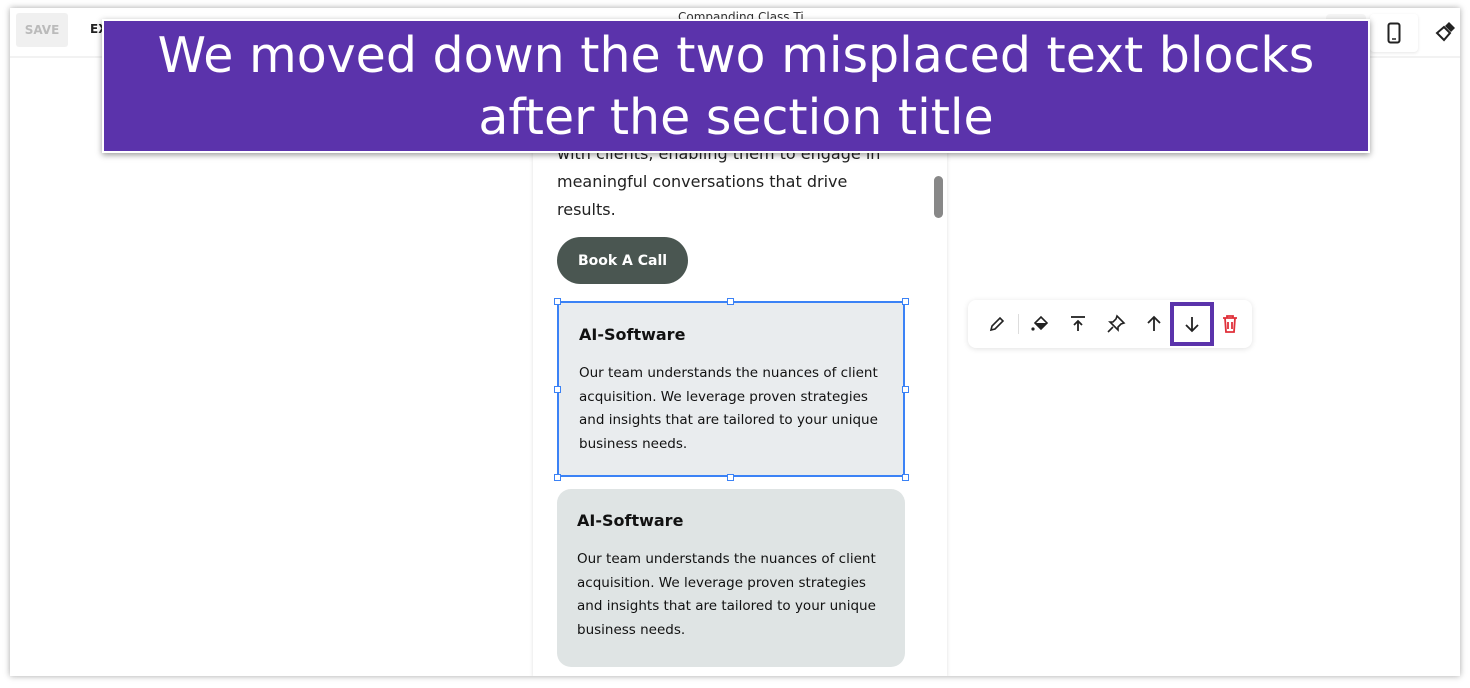 Image resolution: width=1470 pixels, height=688 pixels. What do you see at coordinates (586, 209) in the screenshot?
I see `body-text-line: results.` at bounding box center [586, 209].